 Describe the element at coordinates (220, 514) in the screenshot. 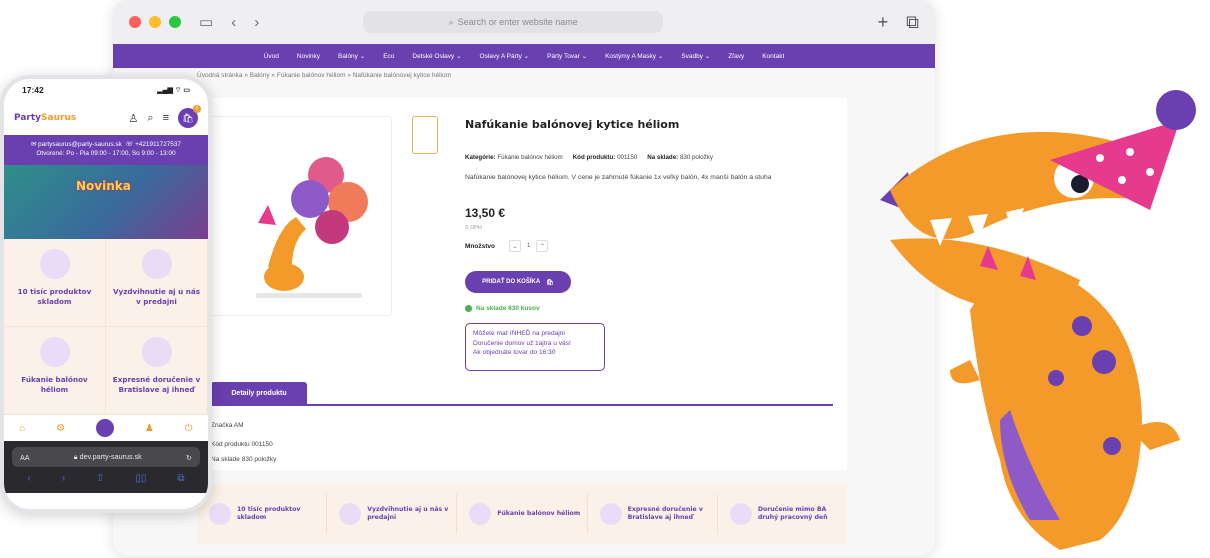

I see `confetti-icon` at that location.